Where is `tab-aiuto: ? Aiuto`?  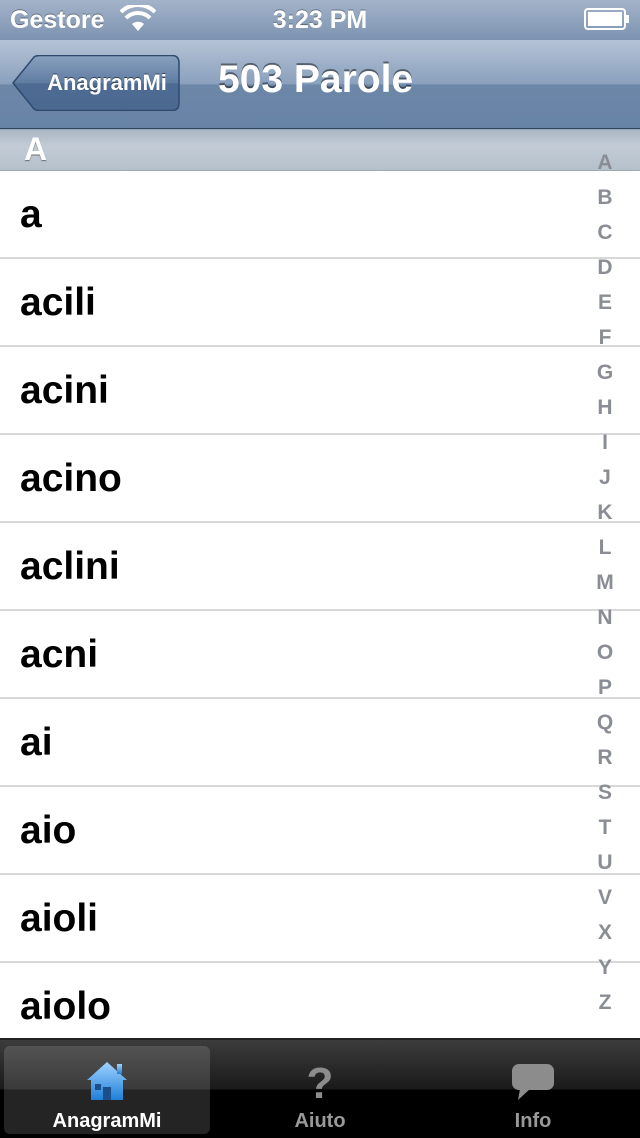 tab-aiuto: ? Aiuto is located at coordinates (320, 1090).